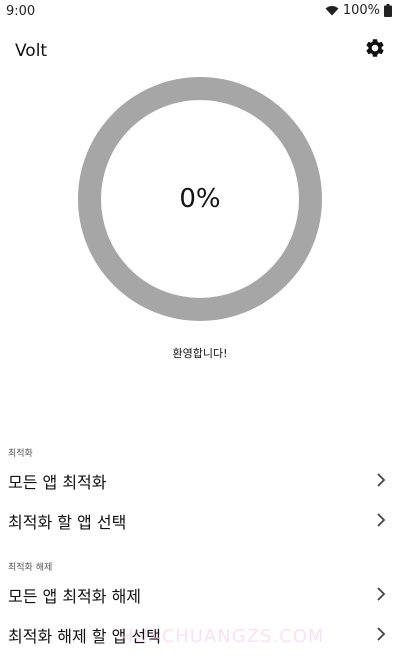 The image size is (400, 661). I want to click on gear-icon, so click(375, 50).